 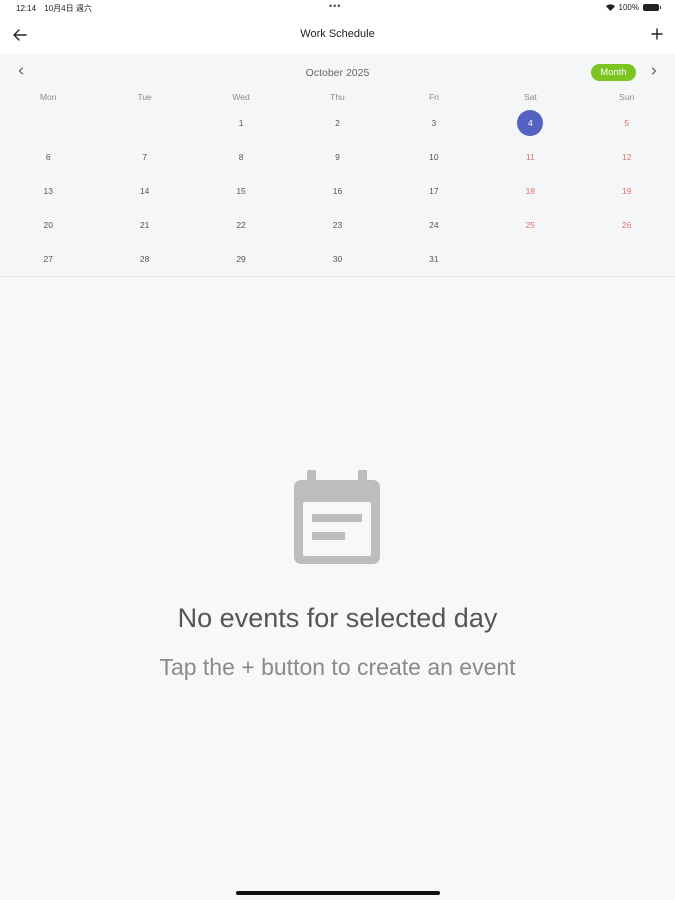 I want to click on day-cell: 10, so click(x=434, y=157).